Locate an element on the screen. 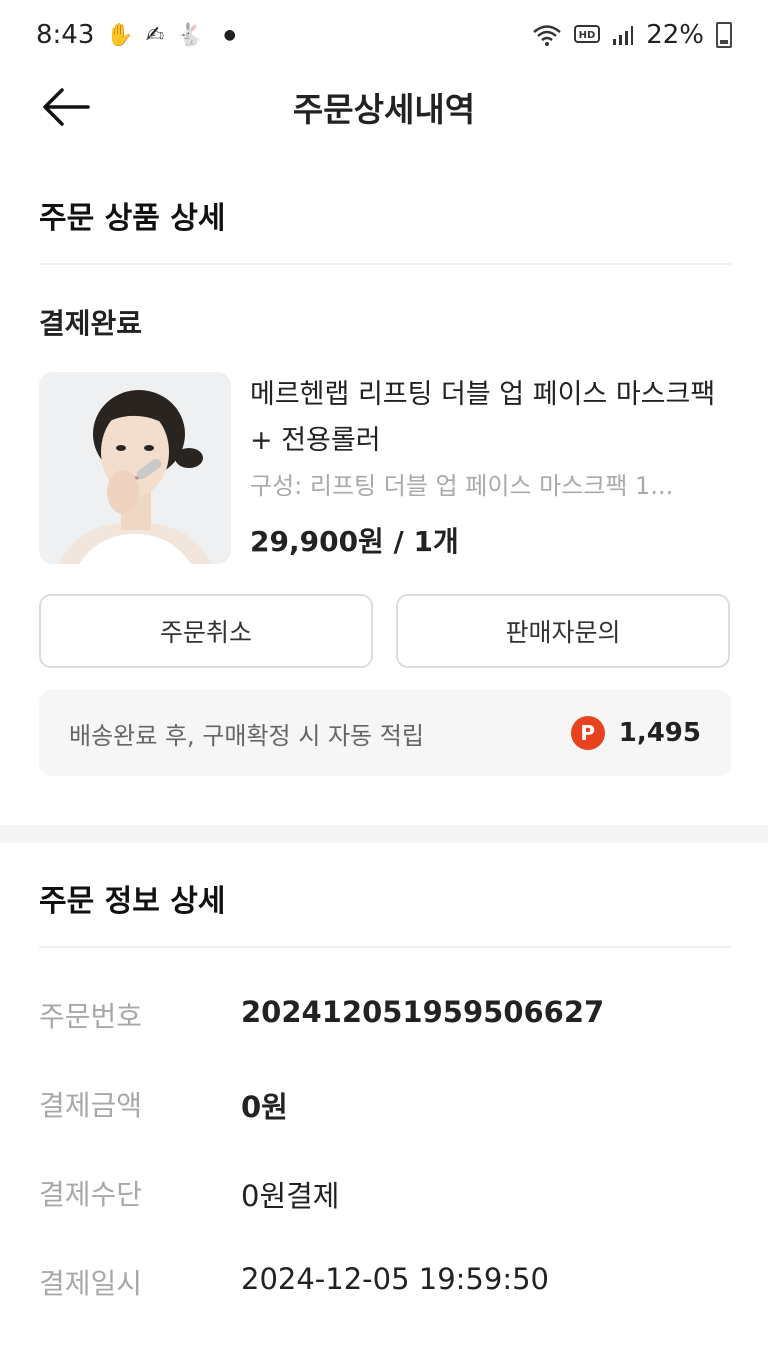 This screenshot has width=768, height=1347. order-number-label: 주문번호 is located at coordinates (91, 1016).